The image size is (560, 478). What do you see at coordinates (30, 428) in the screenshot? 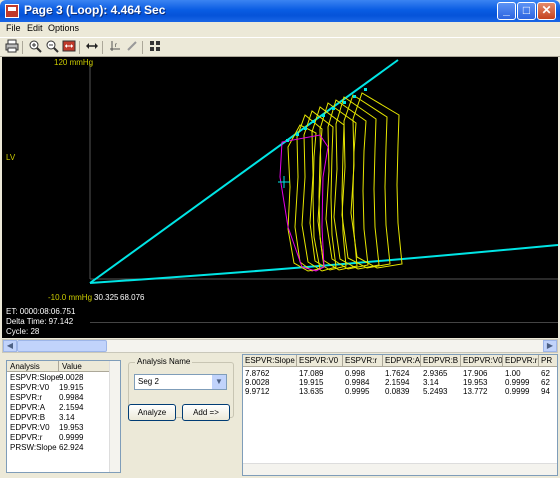
I see `analysis-name-cell: EDPVR:V0` at bounding box center [30, 428].